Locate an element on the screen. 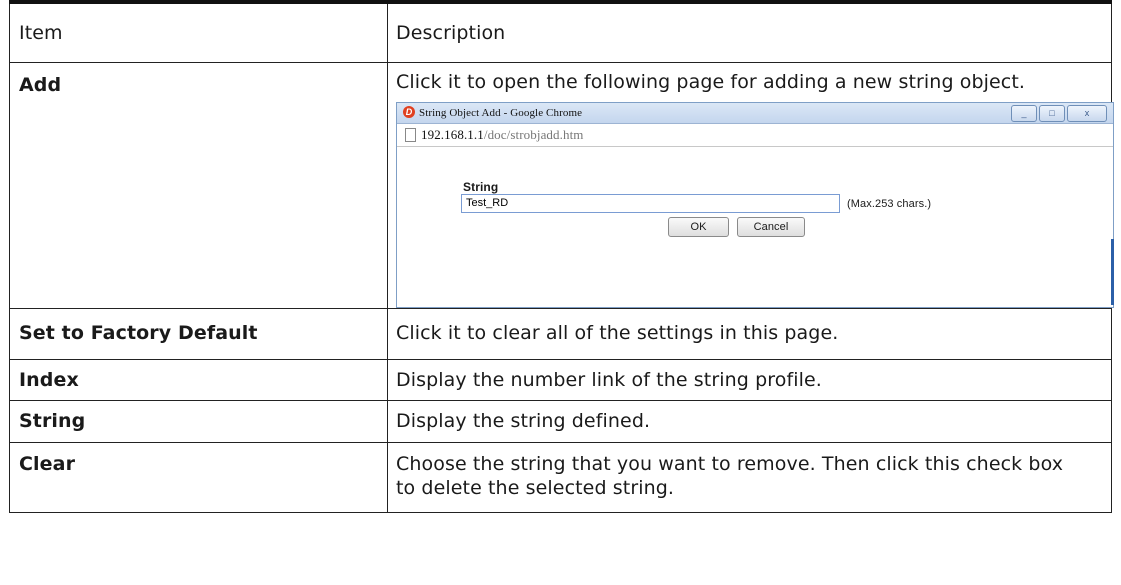 The width and height of the screenshot is (1121, 585). page-icon is located at coordinates (410, 134).